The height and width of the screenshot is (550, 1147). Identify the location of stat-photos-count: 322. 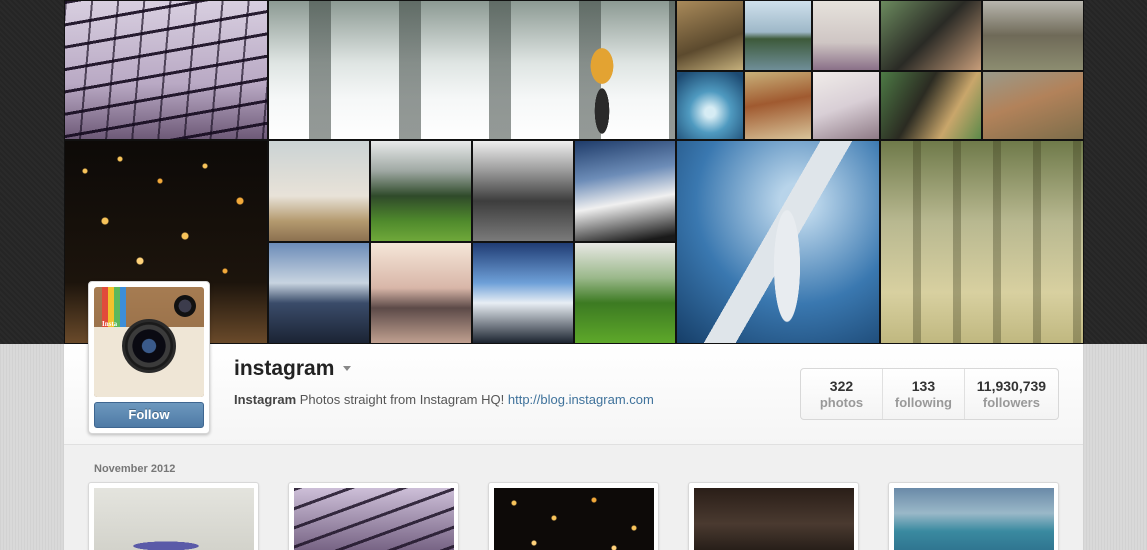
(841, 386).